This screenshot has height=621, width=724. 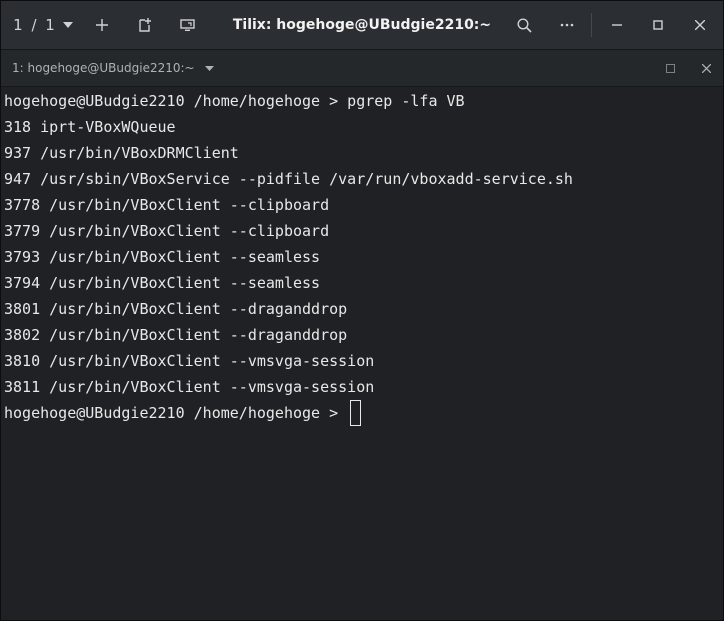 What do you see at coordinates (167, 205) in the screenshot?
I see `terminal-line: 3778 /usr/bin/VBoxClient --clipboard` at bounding box center [167, 205].